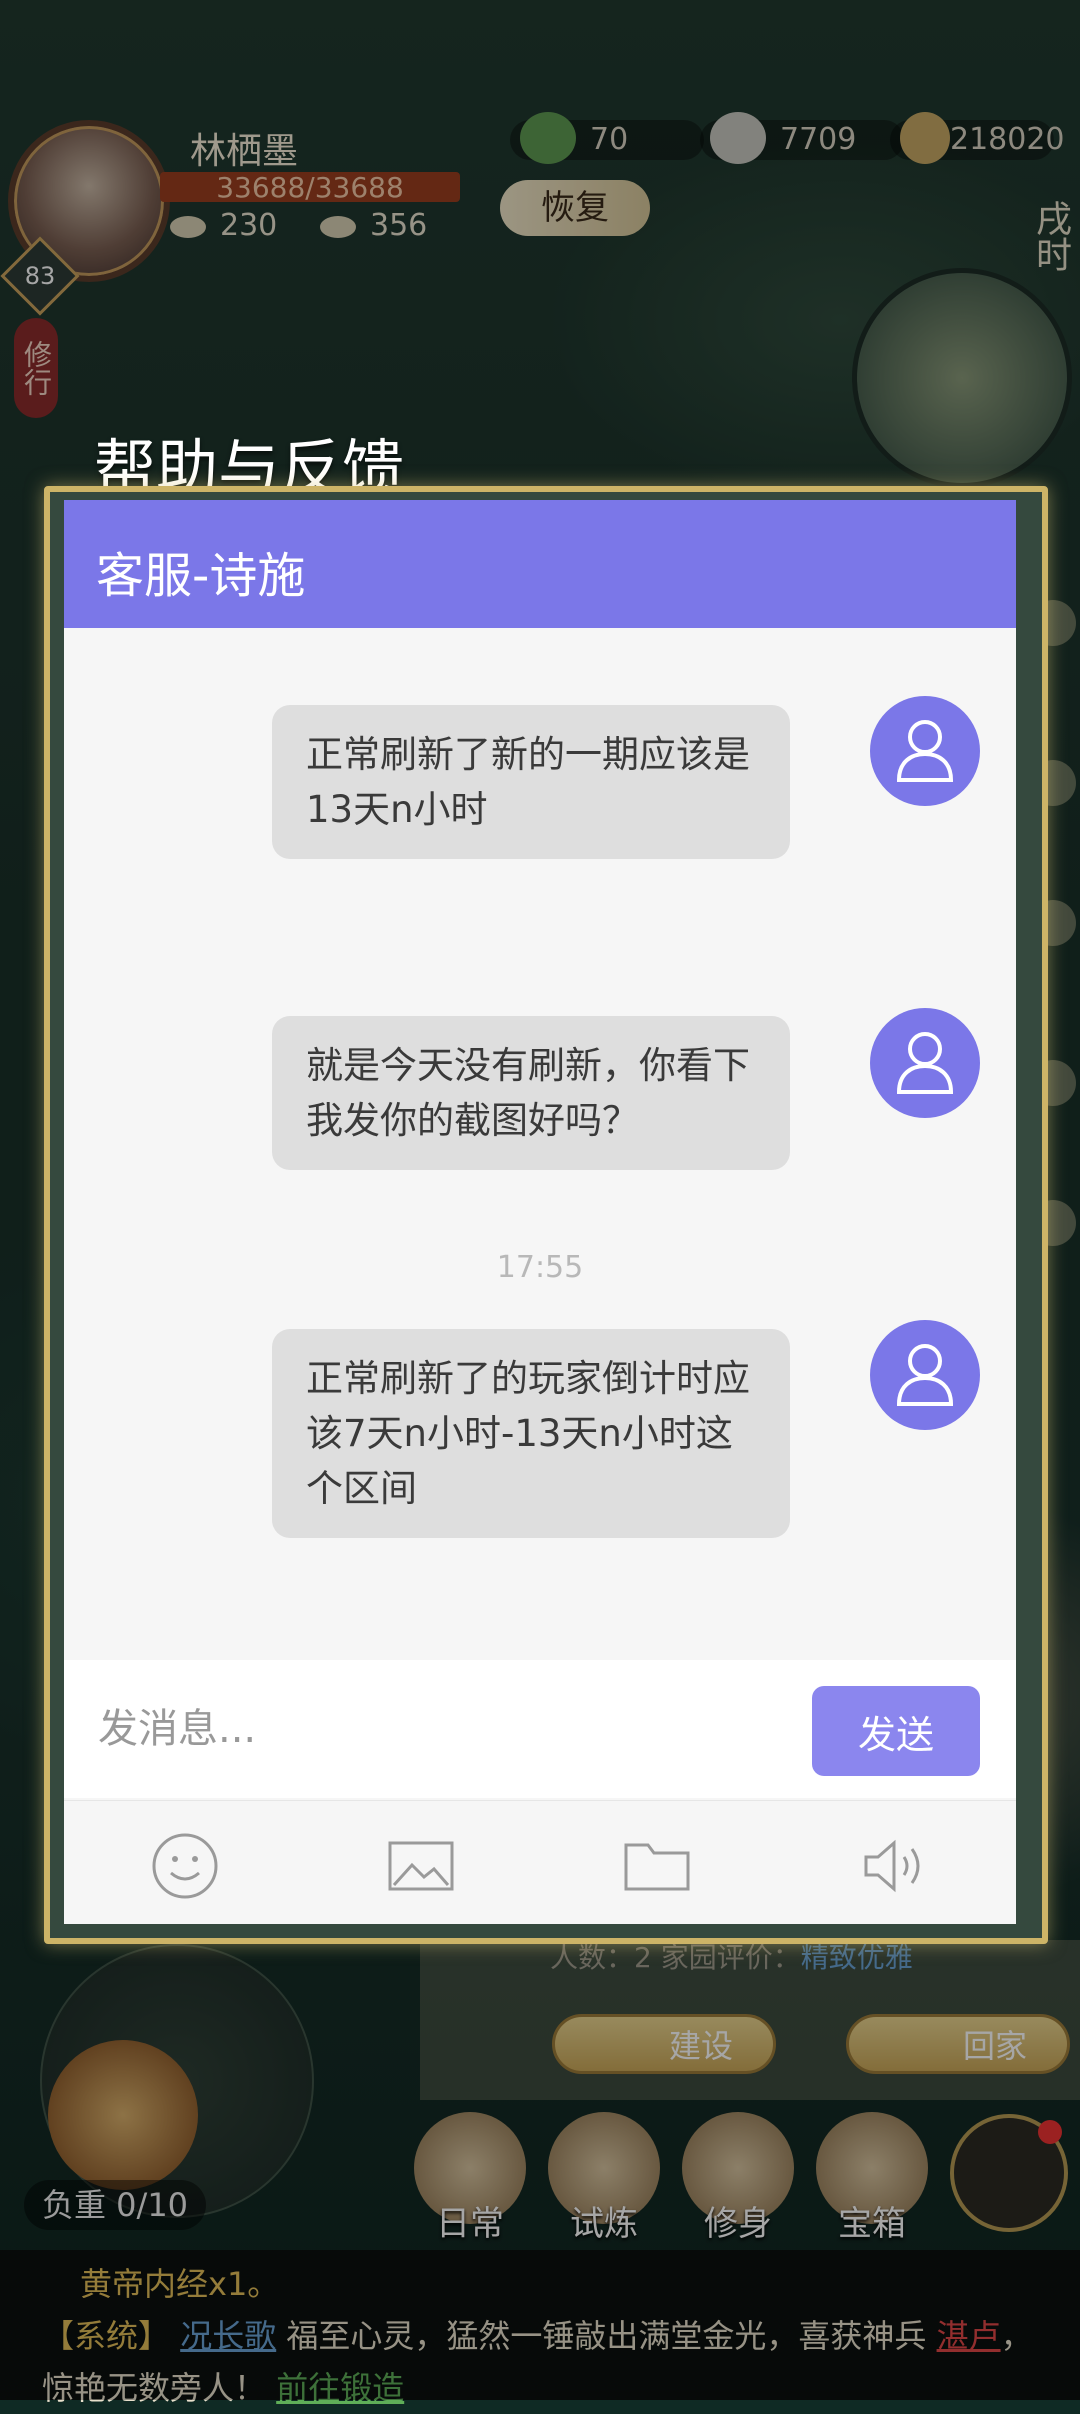 This screenshot has height=2414, width=1080. Describe the element at coordinates (540, 1267) in the screenshot. I see `message-timestamp: 17:55` at that location.